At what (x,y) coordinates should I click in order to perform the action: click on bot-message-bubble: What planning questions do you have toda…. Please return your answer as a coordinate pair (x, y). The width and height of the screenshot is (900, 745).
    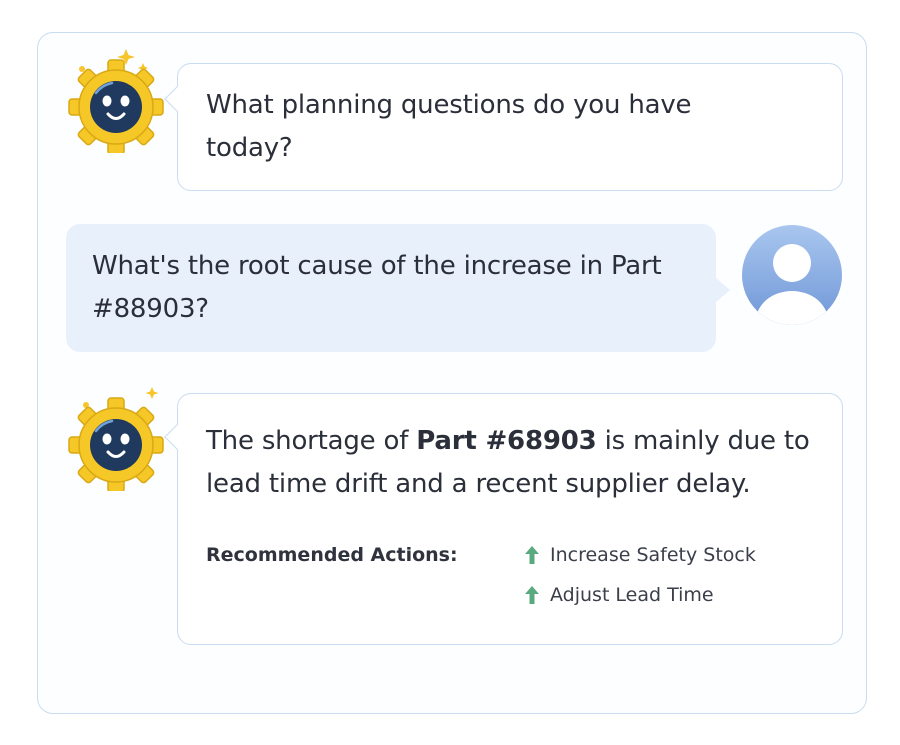
    Looking at the image, I should click on (503, 127).